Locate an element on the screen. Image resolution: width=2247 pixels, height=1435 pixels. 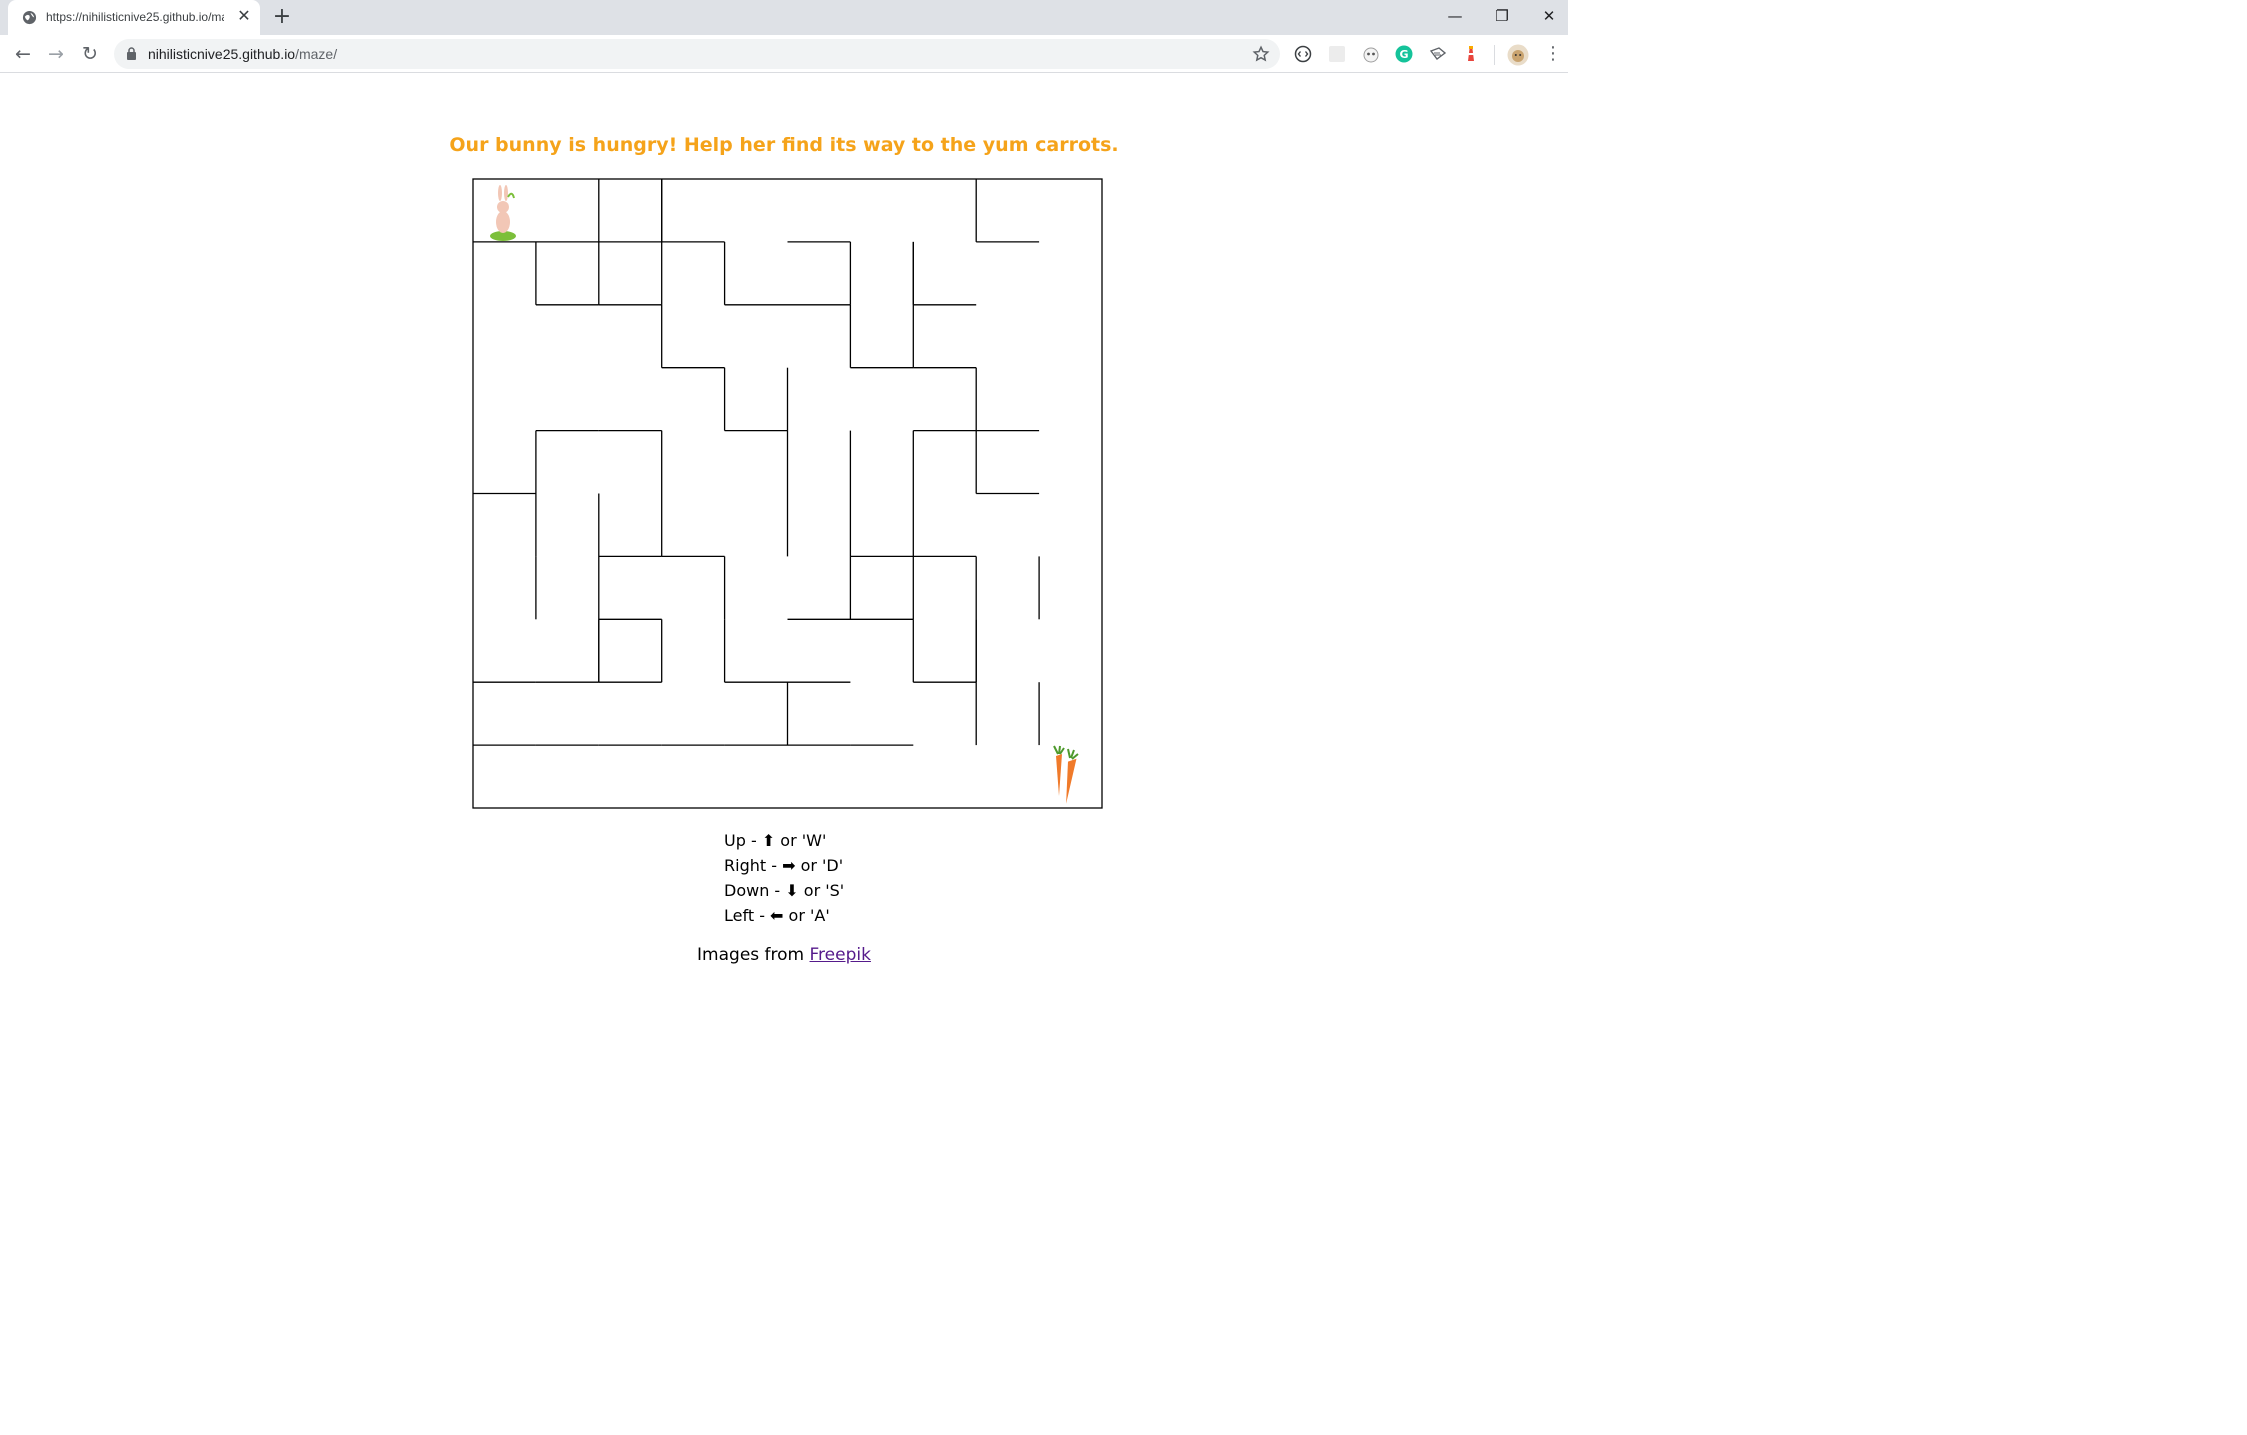
back-button: ← is located at coordinates (23, 54).